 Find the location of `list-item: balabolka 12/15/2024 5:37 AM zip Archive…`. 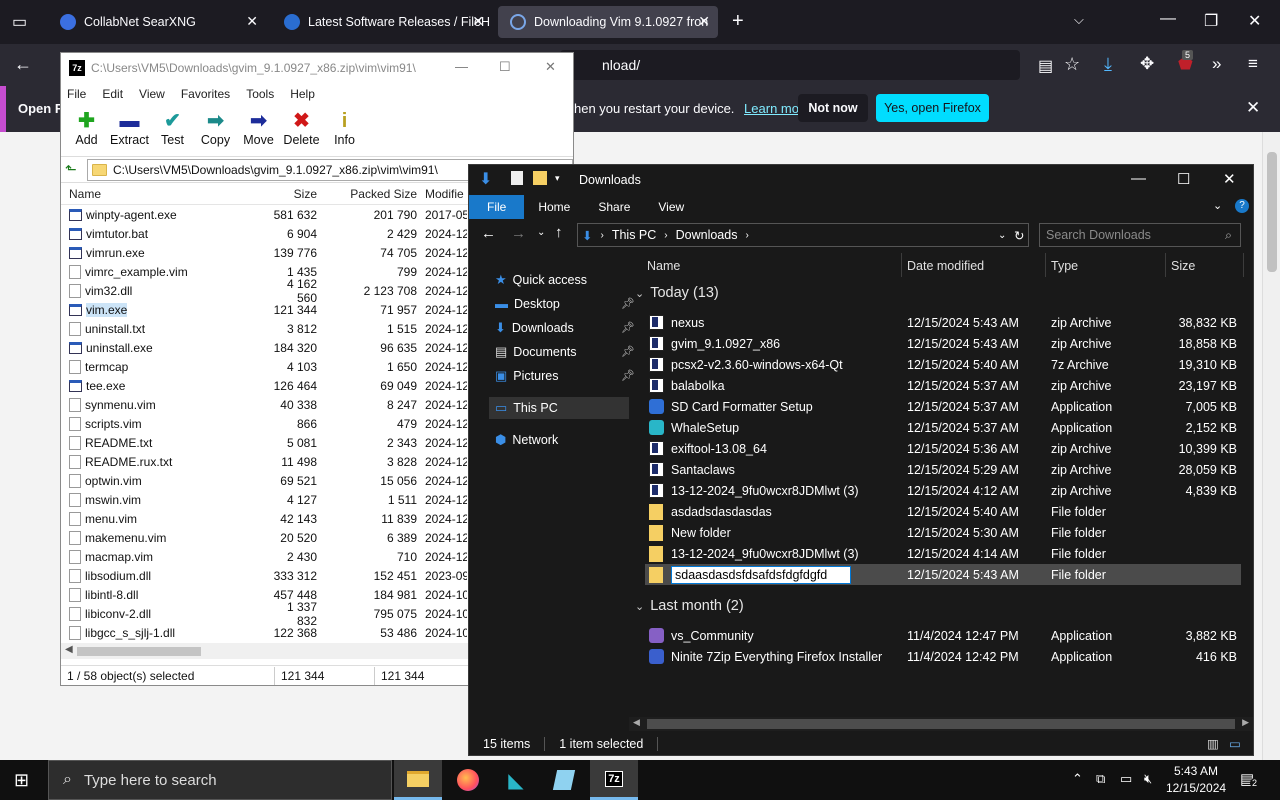

list-item: balabolka 12/15/2024 5:37 AM zip Archive… is located at coordinates (943, 385).